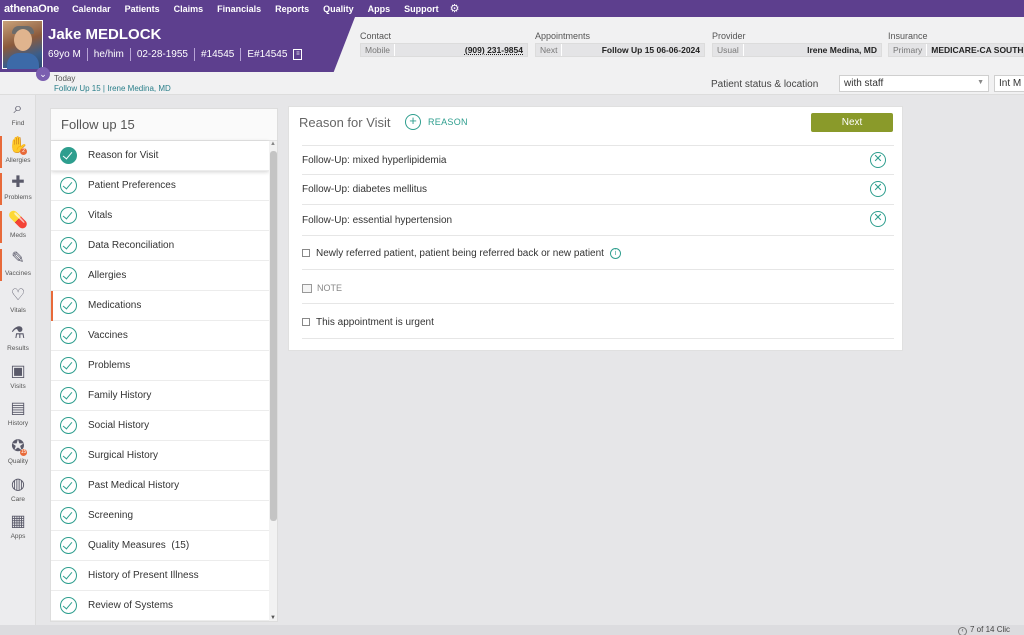 This screenshot has width=1024, height=635. I want to click on provider-title: Provider, so click(729, 36).